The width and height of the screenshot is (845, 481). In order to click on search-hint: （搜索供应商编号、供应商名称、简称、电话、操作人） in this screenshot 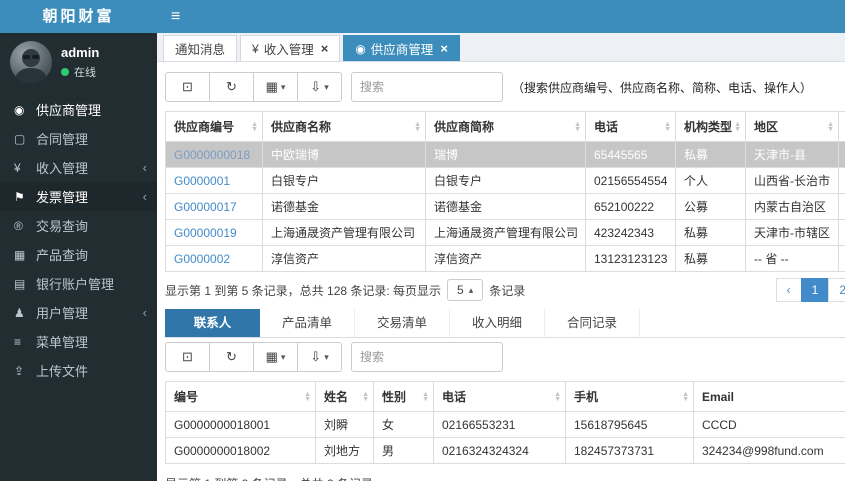, I will do `click(662, 87)`.